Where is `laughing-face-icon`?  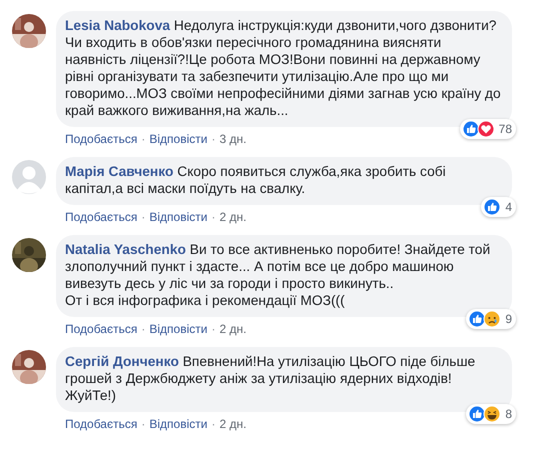
laughing-face-icon is located at coordinates (492, 414).